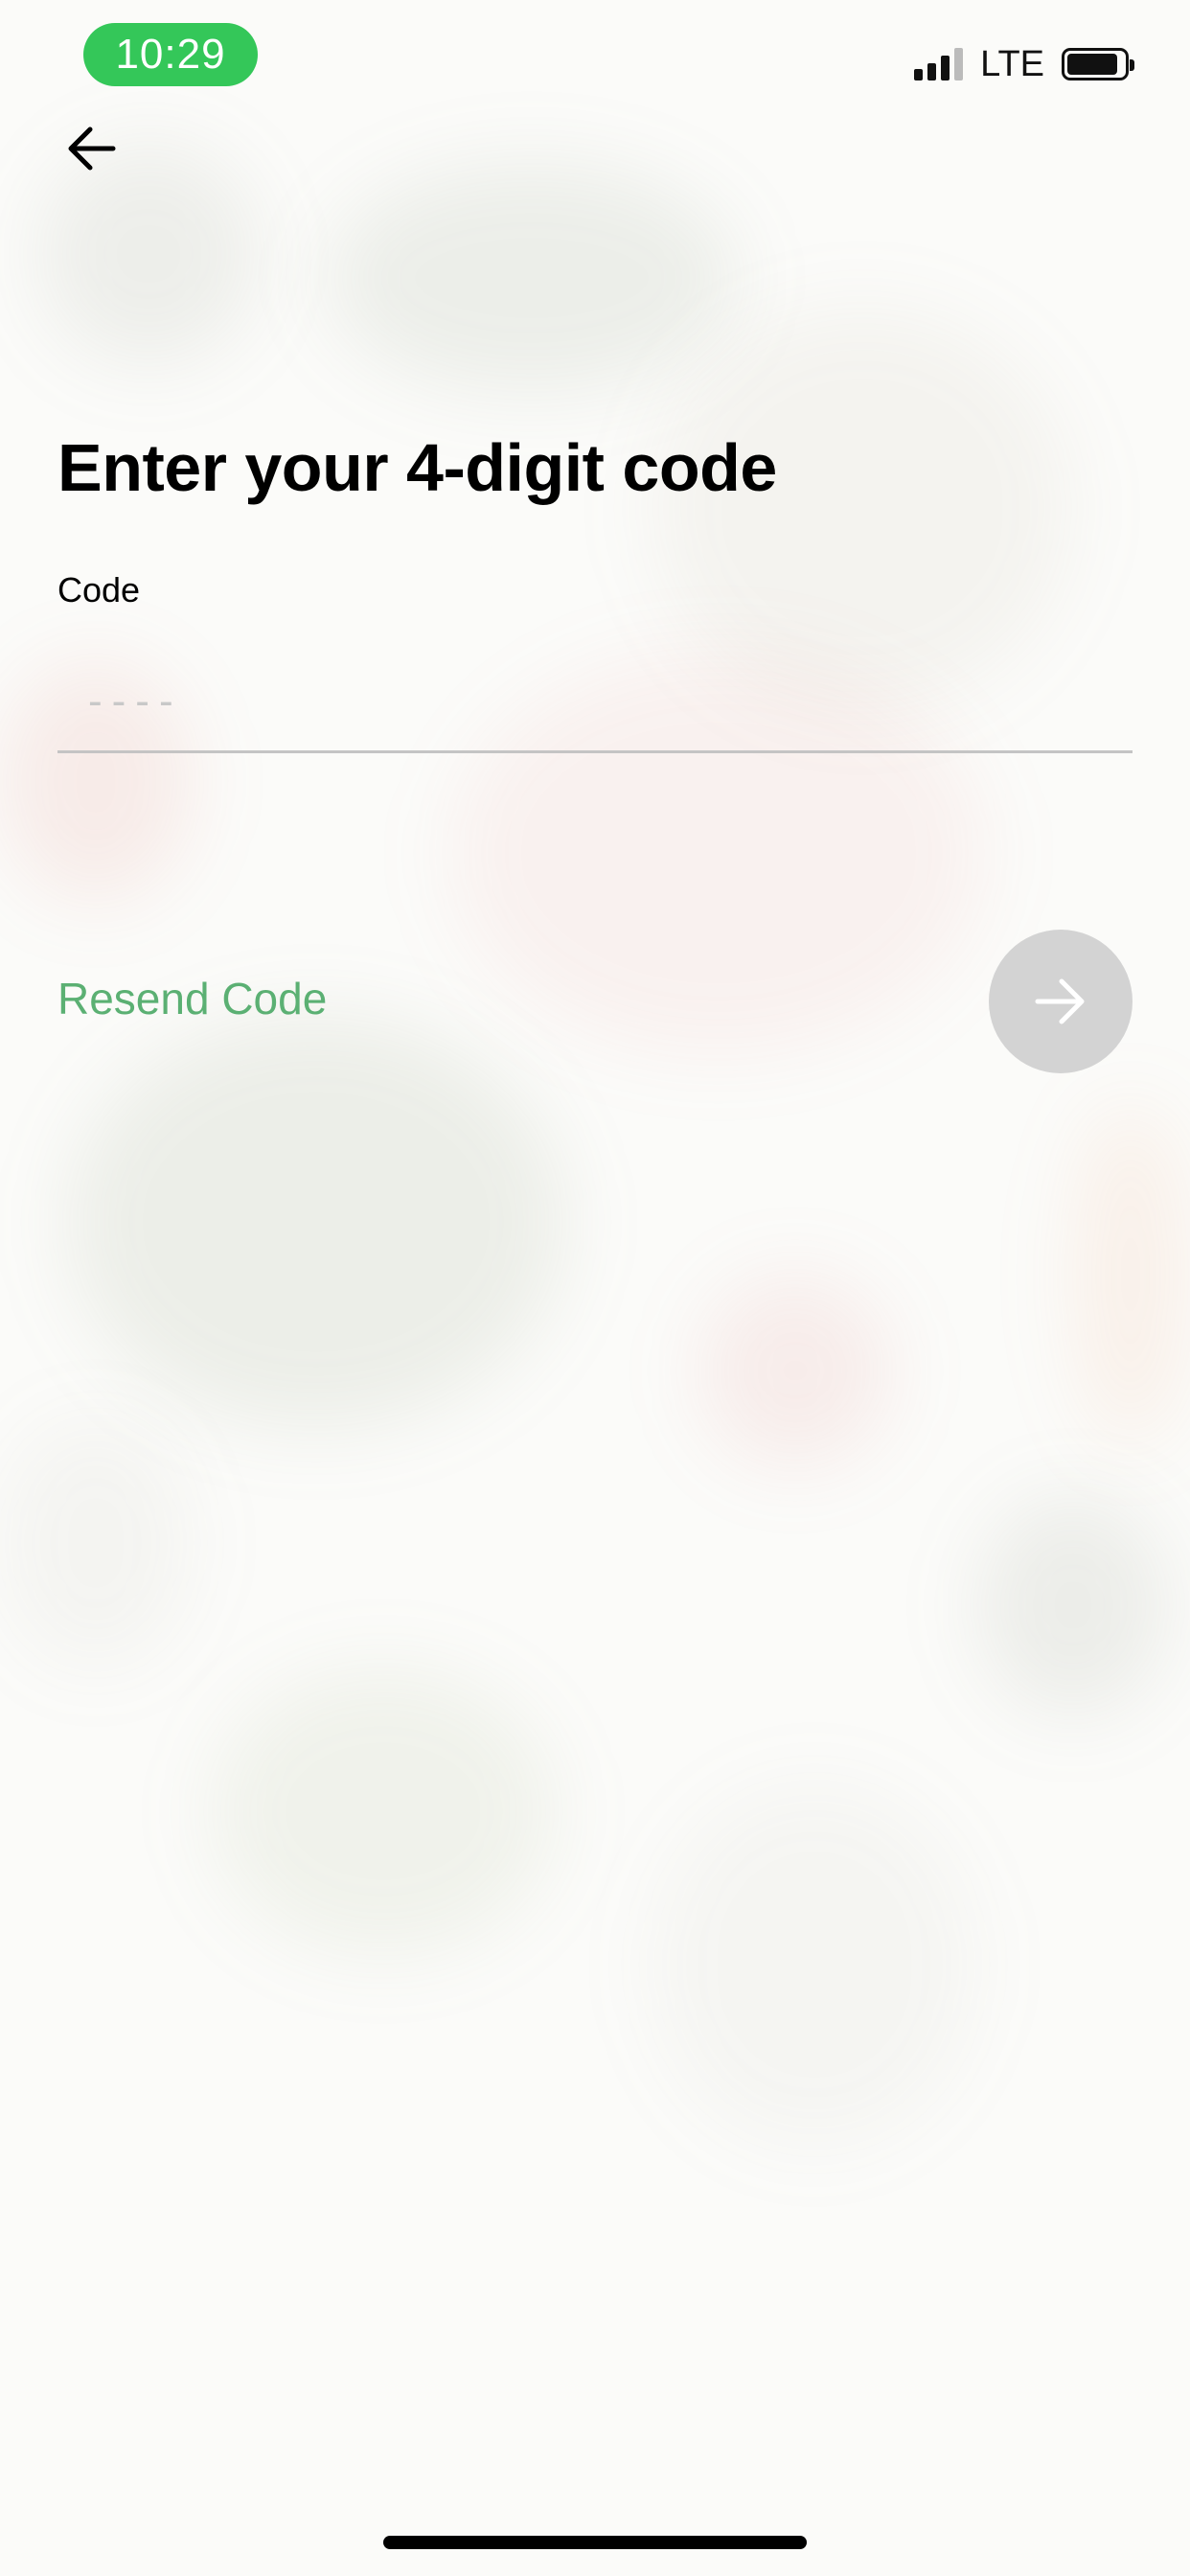  I want to click on resend-code-link: Resend Code, so click(192, 998).